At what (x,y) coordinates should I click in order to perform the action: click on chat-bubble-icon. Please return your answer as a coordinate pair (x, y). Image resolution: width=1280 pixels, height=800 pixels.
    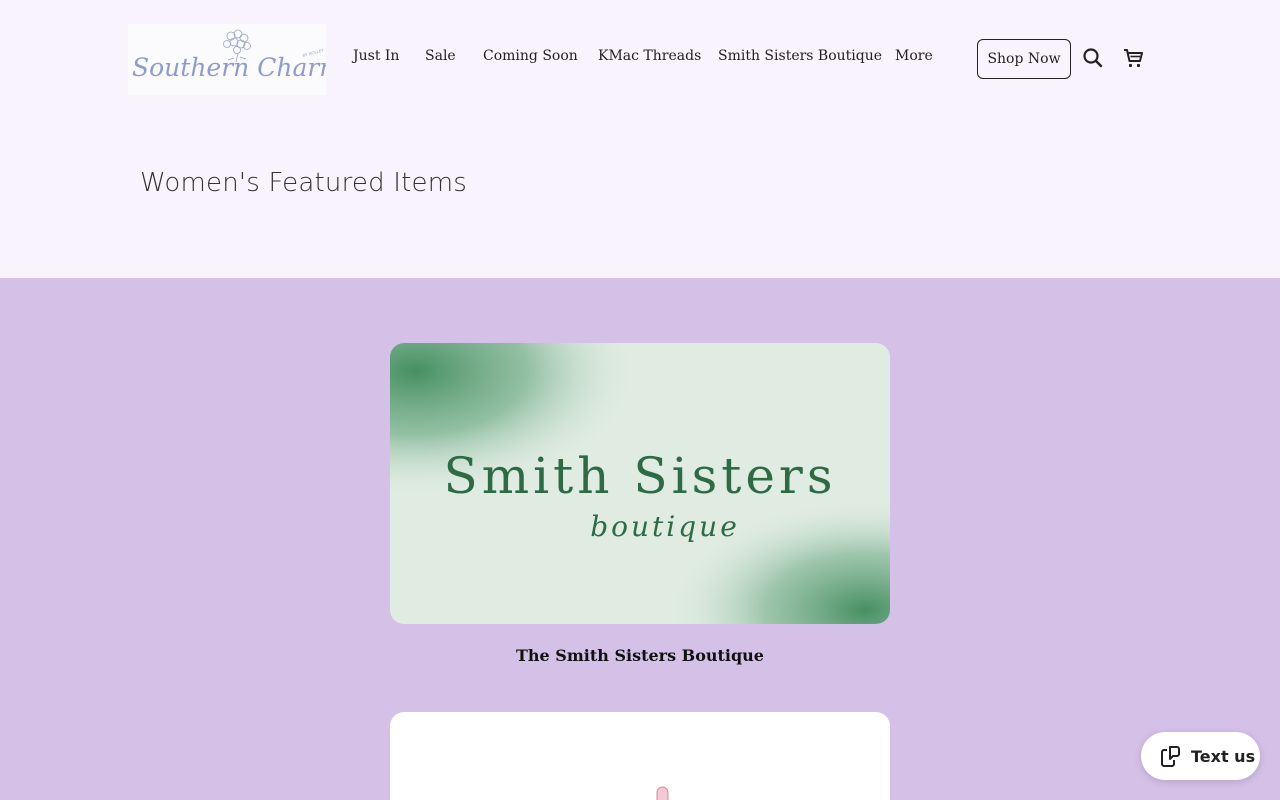
    Looking at the image, I should click on (1170, 756).